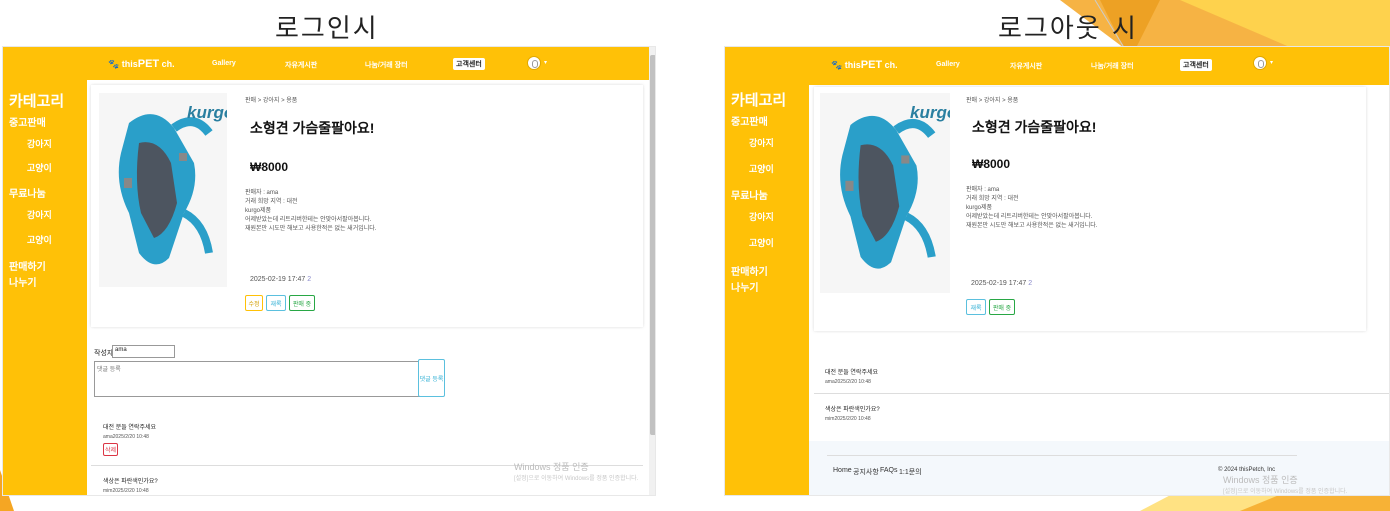 This screenshot has height=511, width=1390. I want to click on caption-logged-in: 로그인시, so click(327, 29).